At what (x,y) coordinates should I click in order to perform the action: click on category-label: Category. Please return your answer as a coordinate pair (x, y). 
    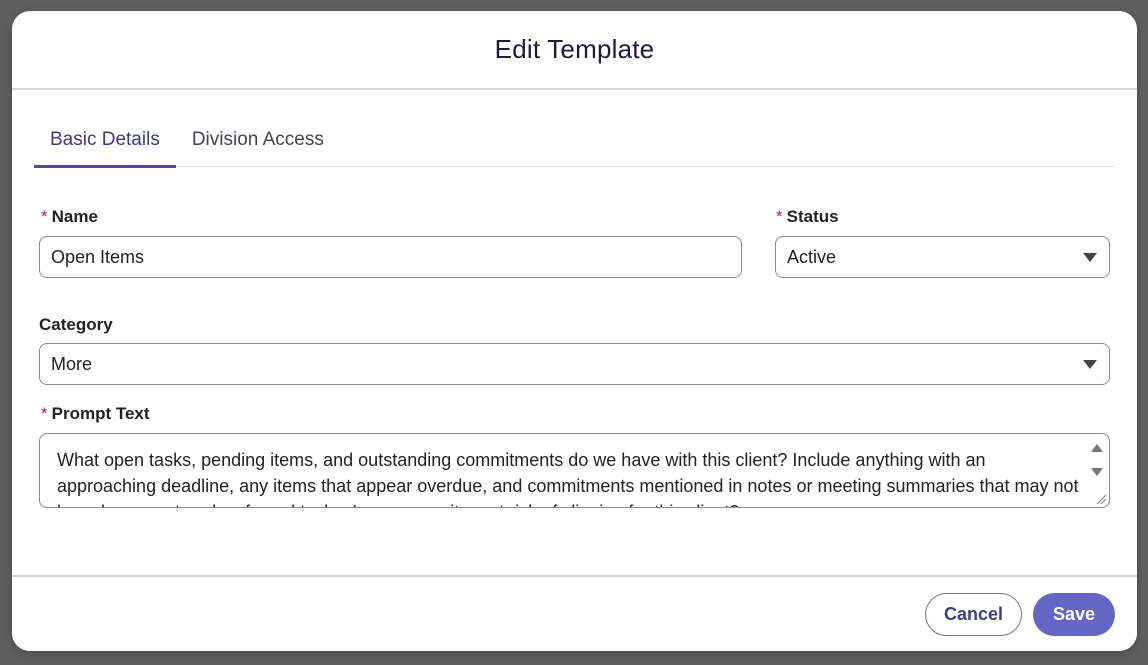
    Looking at the image, I should click on (76, 324).